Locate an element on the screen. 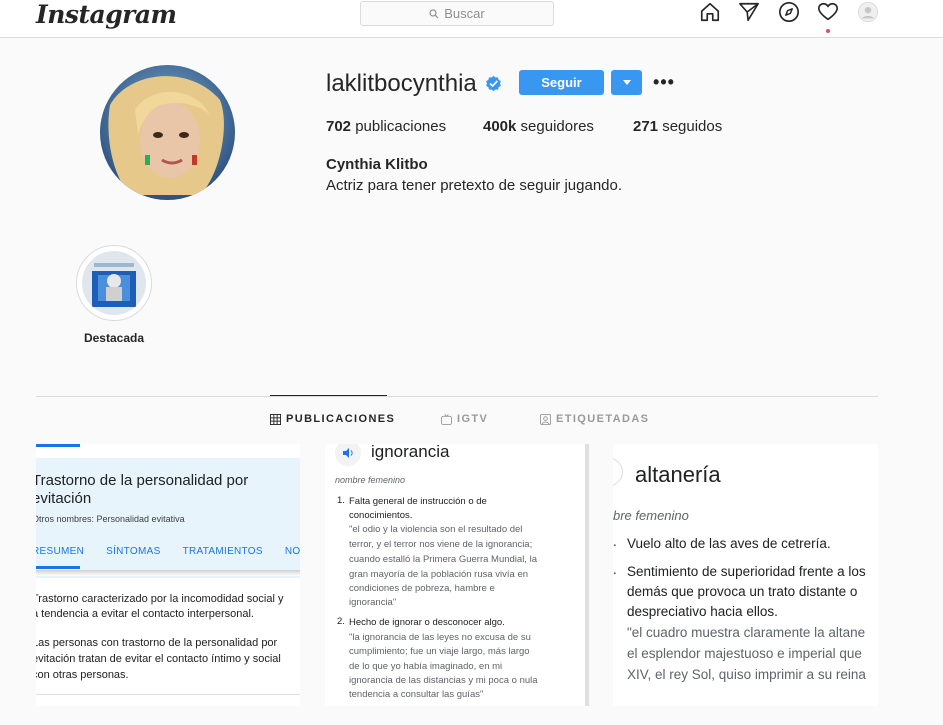 This screenshot has height=725, width=943. more-options-button: ••• is located at coordinates (664, 82).